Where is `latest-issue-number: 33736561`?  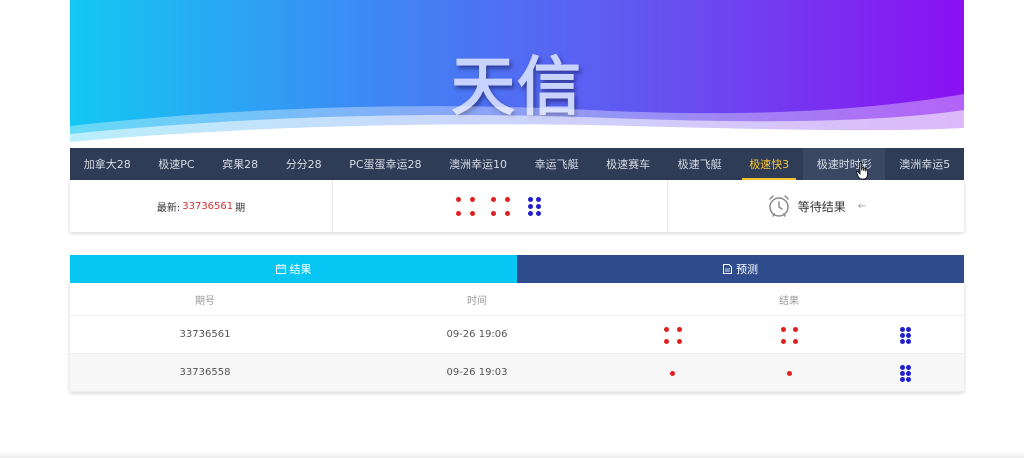
latest-issue-number: 33736561 is located at coordinates (208, 206).